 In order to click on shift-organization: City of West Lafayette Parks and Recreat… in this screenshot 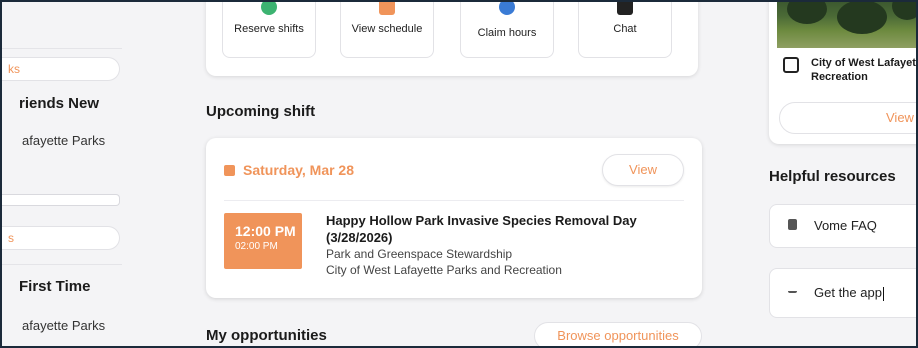, I will do `click(444, 270)`.